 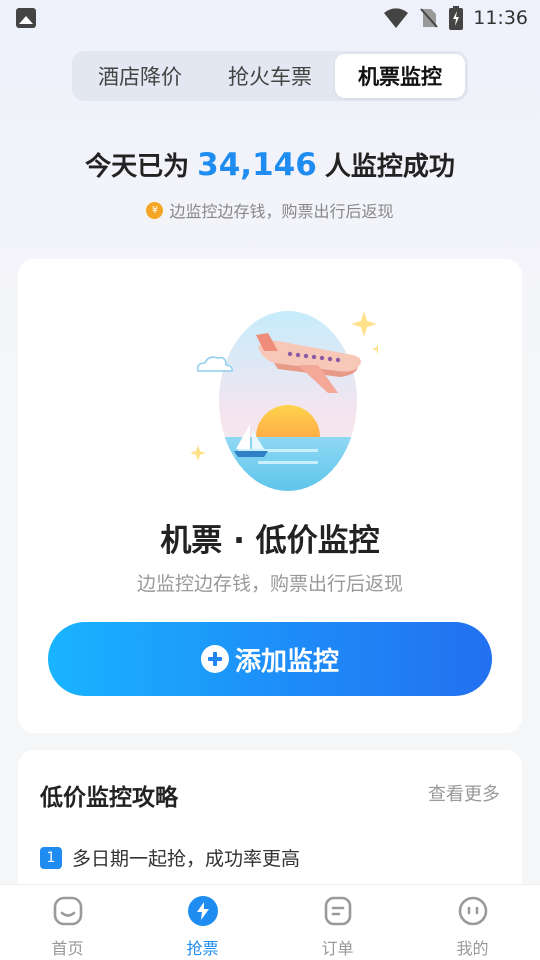 What do you see at coordinates (214, 659) in the screenshot?
I see `plus-circle-icon` at bounding box center [214, 659].